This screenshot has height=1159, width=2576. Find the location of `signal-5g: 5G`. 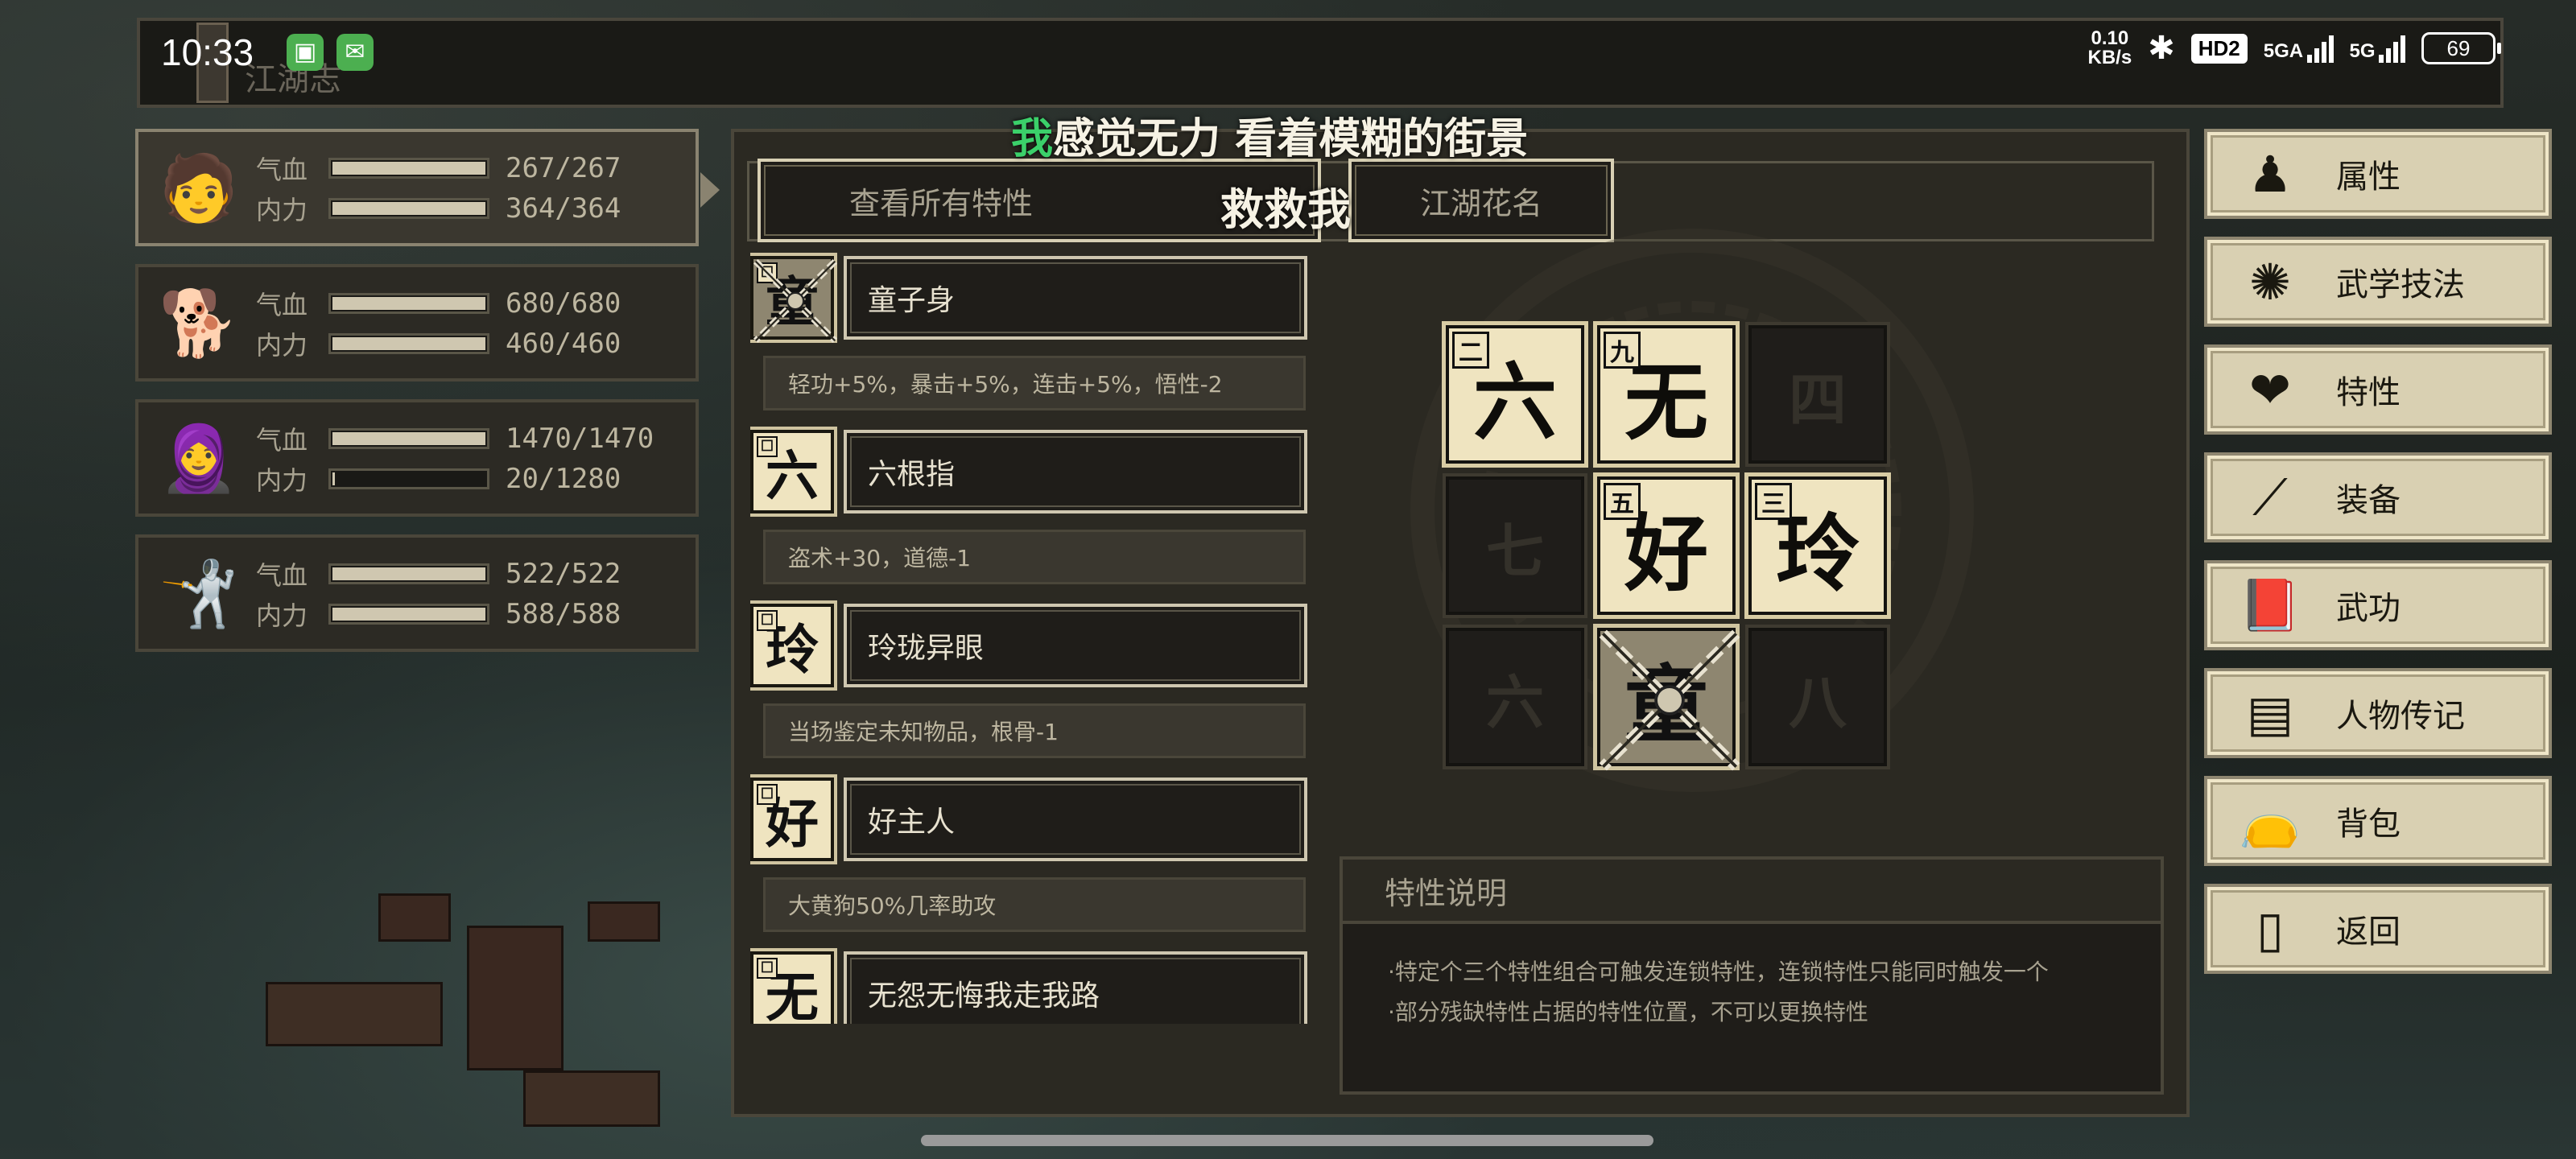

signal-5g: 5G is located at coordinates (2377, 48).